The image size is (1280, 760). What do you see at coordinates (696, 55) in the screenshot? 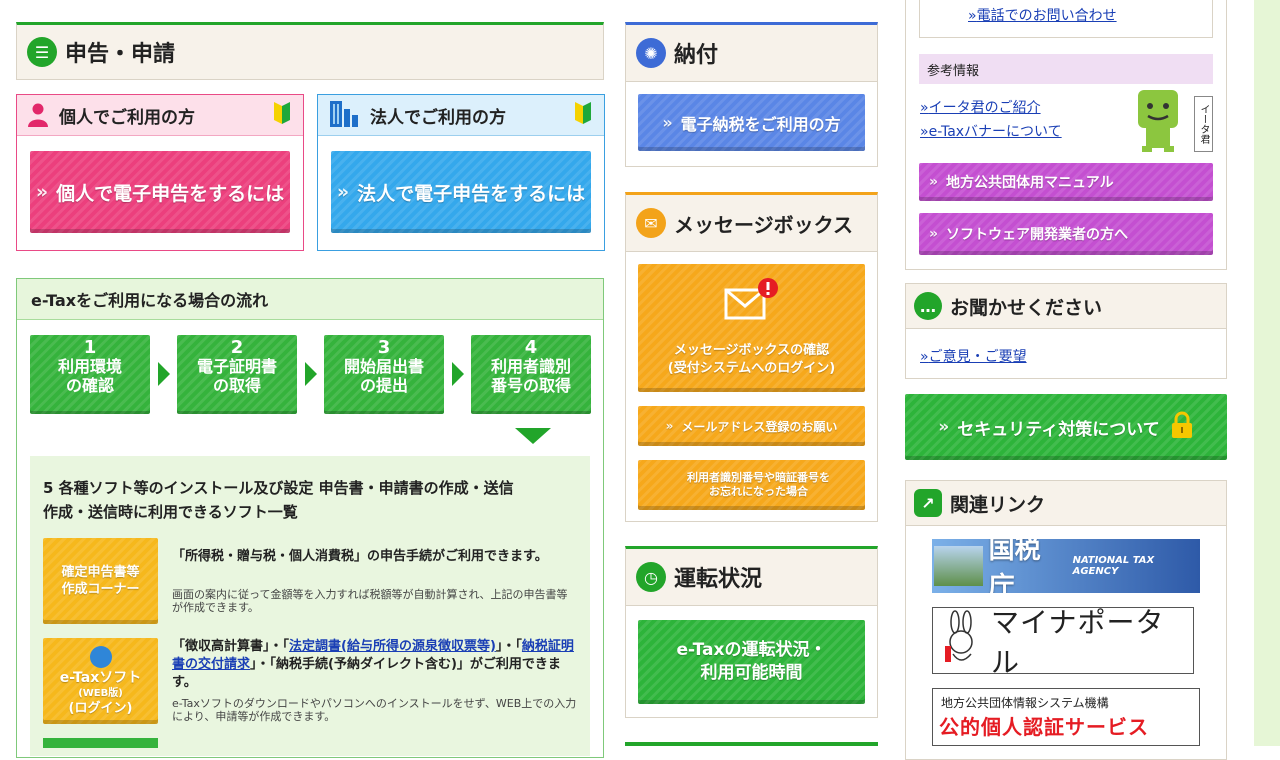
I see `payment-title: 納付` at bounding box center [696, 55].